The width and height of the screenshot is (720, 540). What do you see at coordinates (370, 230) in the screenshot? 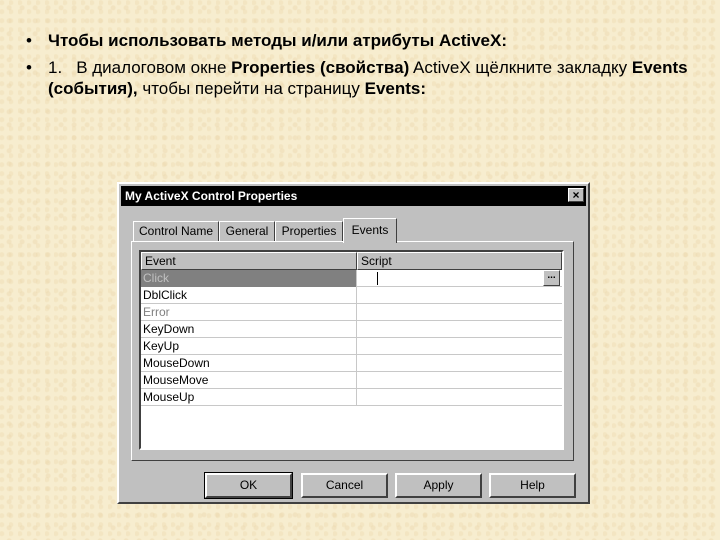
I see `tab-events: Events` at bounding box center [370, 230].